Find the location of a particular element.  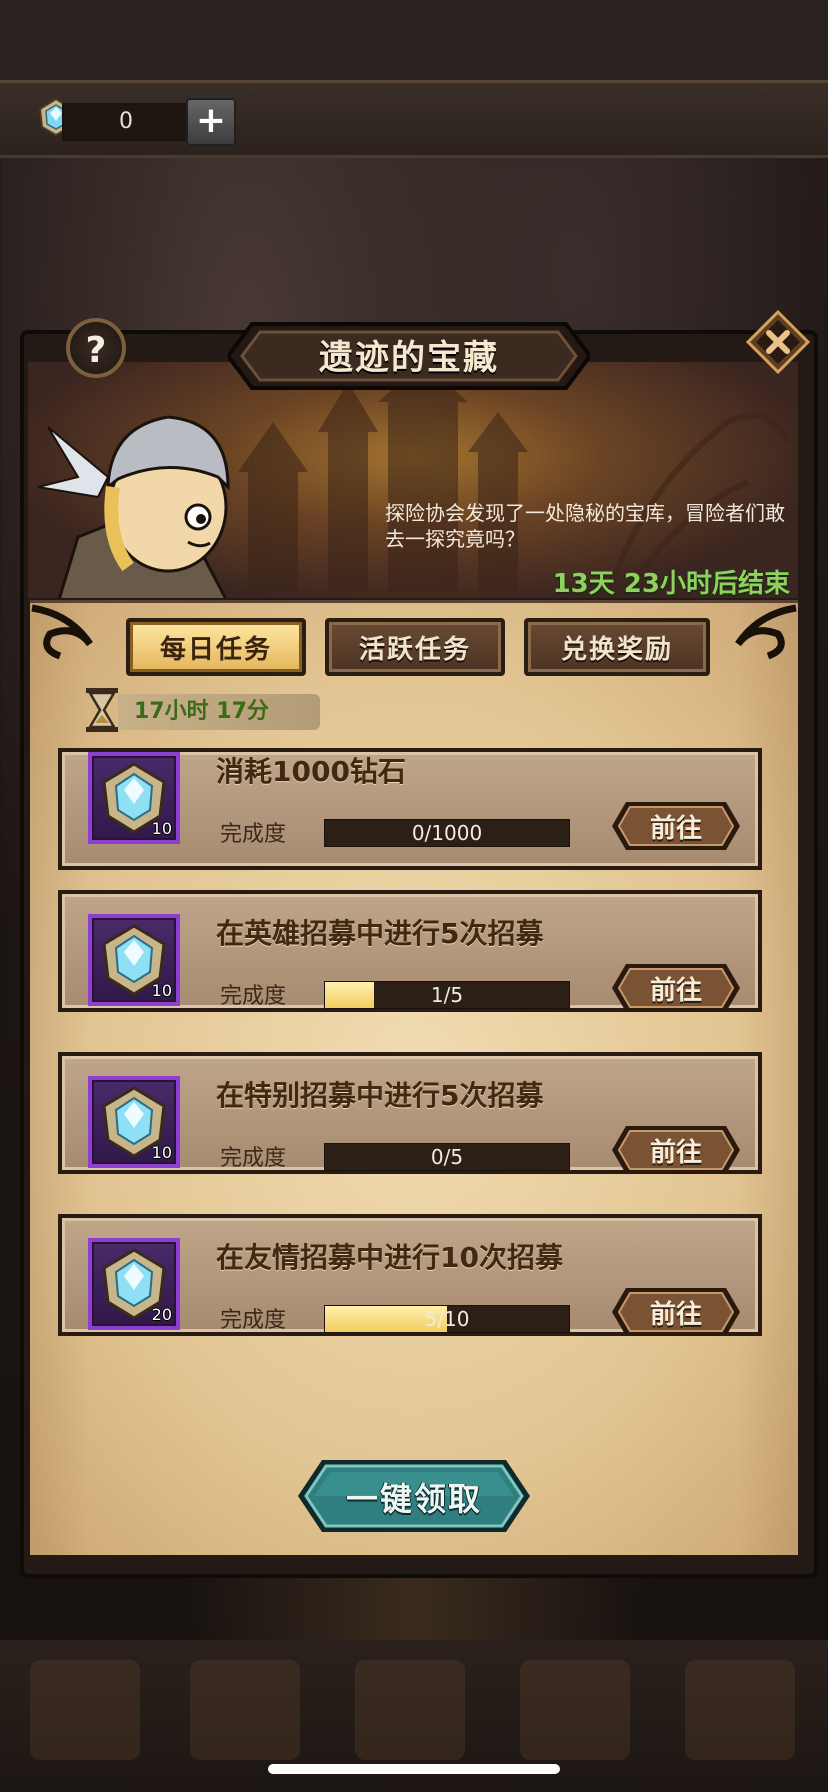

reward-gem-2: 10 is located at coordinates (134, 960).